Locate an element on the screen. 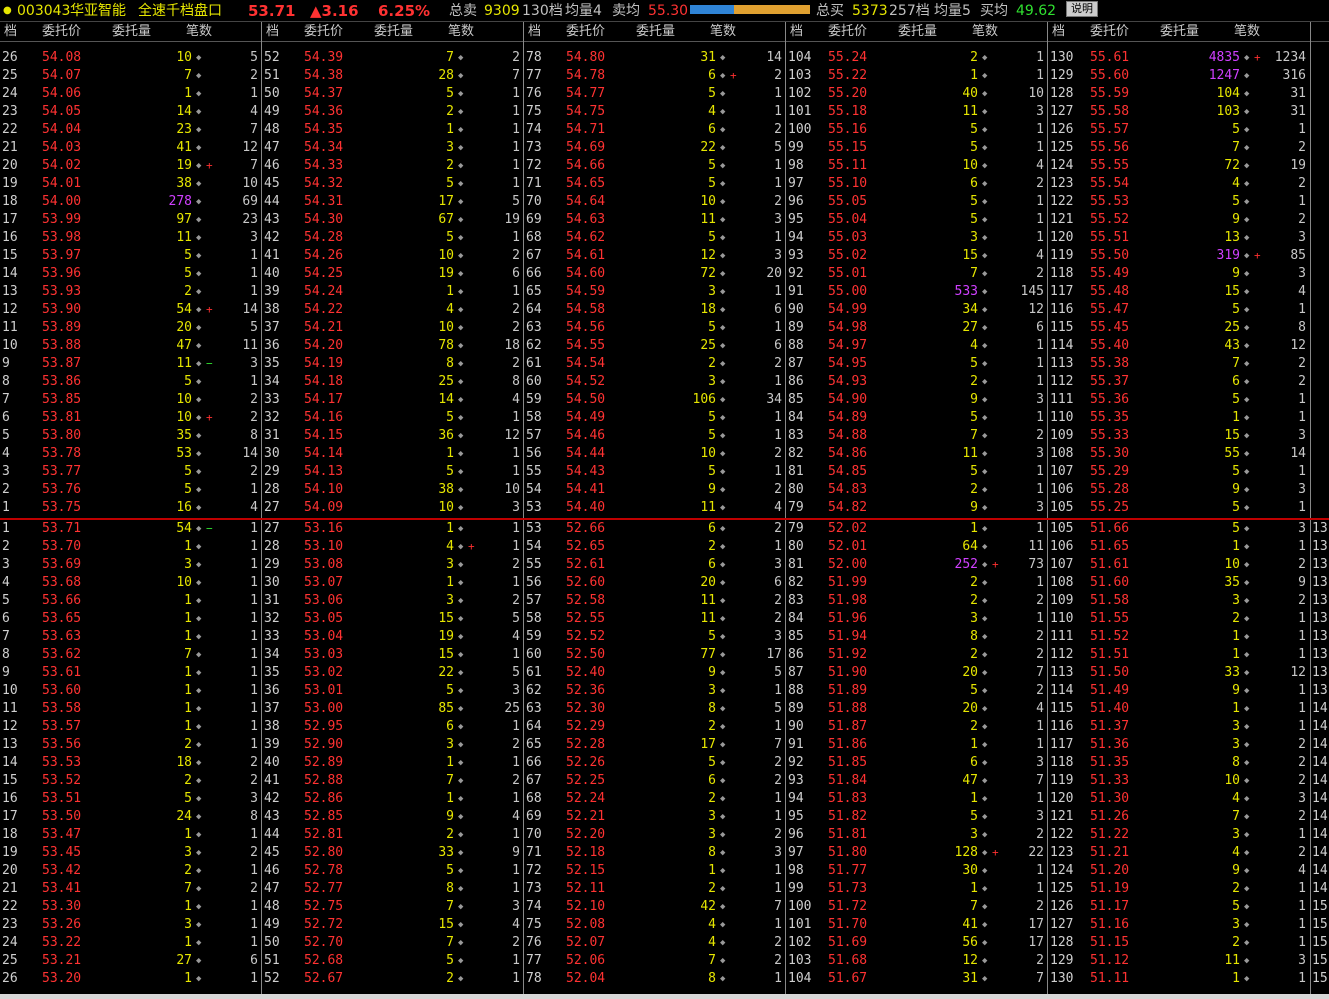 The height and width of the screenshot is (999, 1329). sell-level-row: 130 55.61 4835 ◆ +1234 is located at coordinates (1178, 58).